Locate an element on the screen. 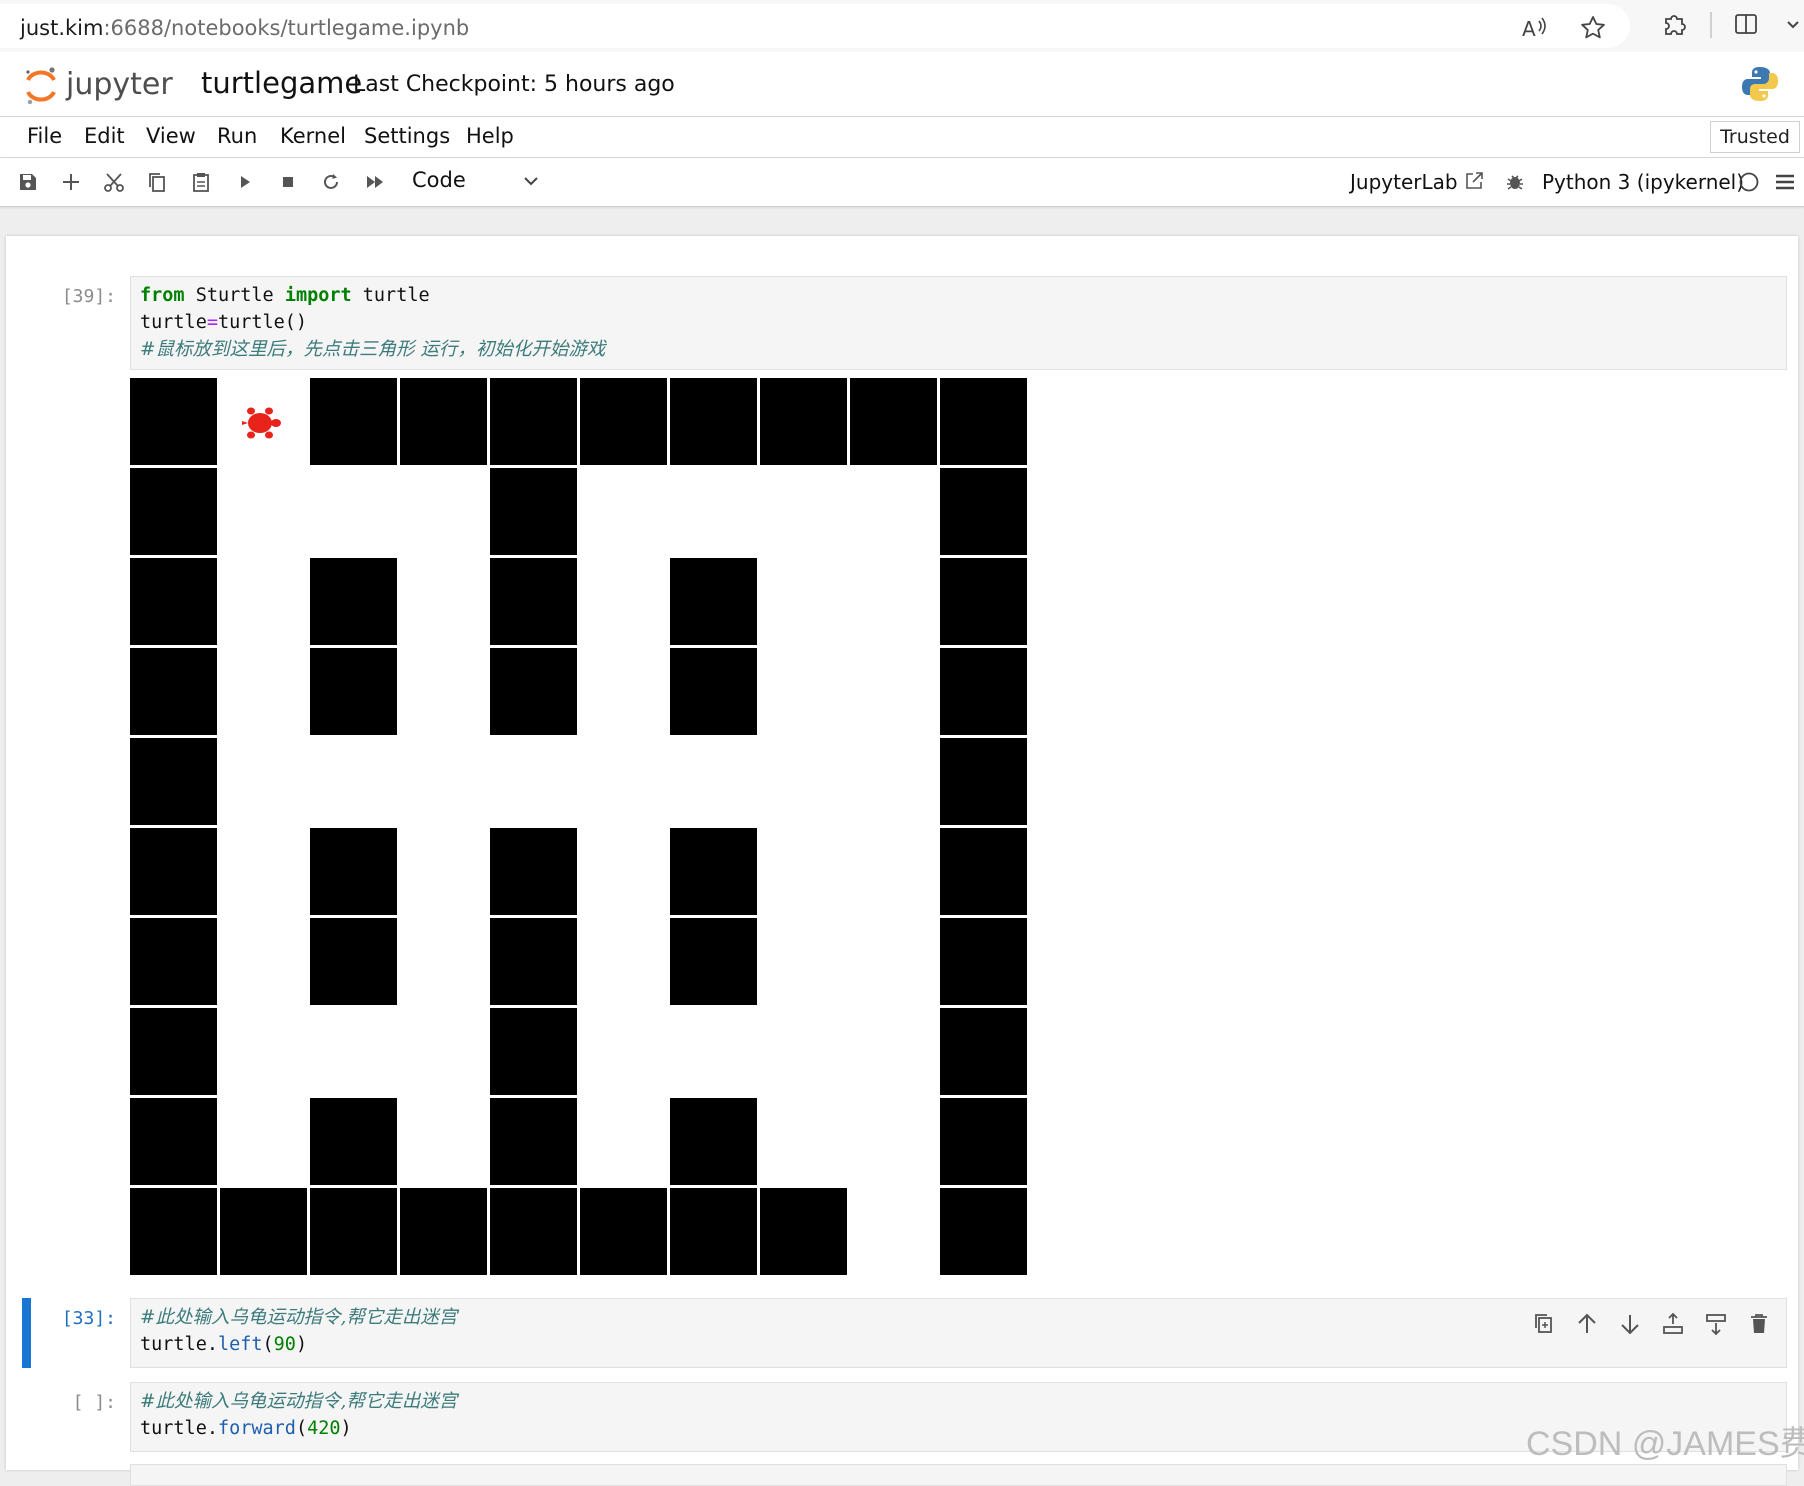  code-line: #鼠标放到这里后，先点击三角形 运行，初始化开始游戏 is located at coordinates (958, 349).